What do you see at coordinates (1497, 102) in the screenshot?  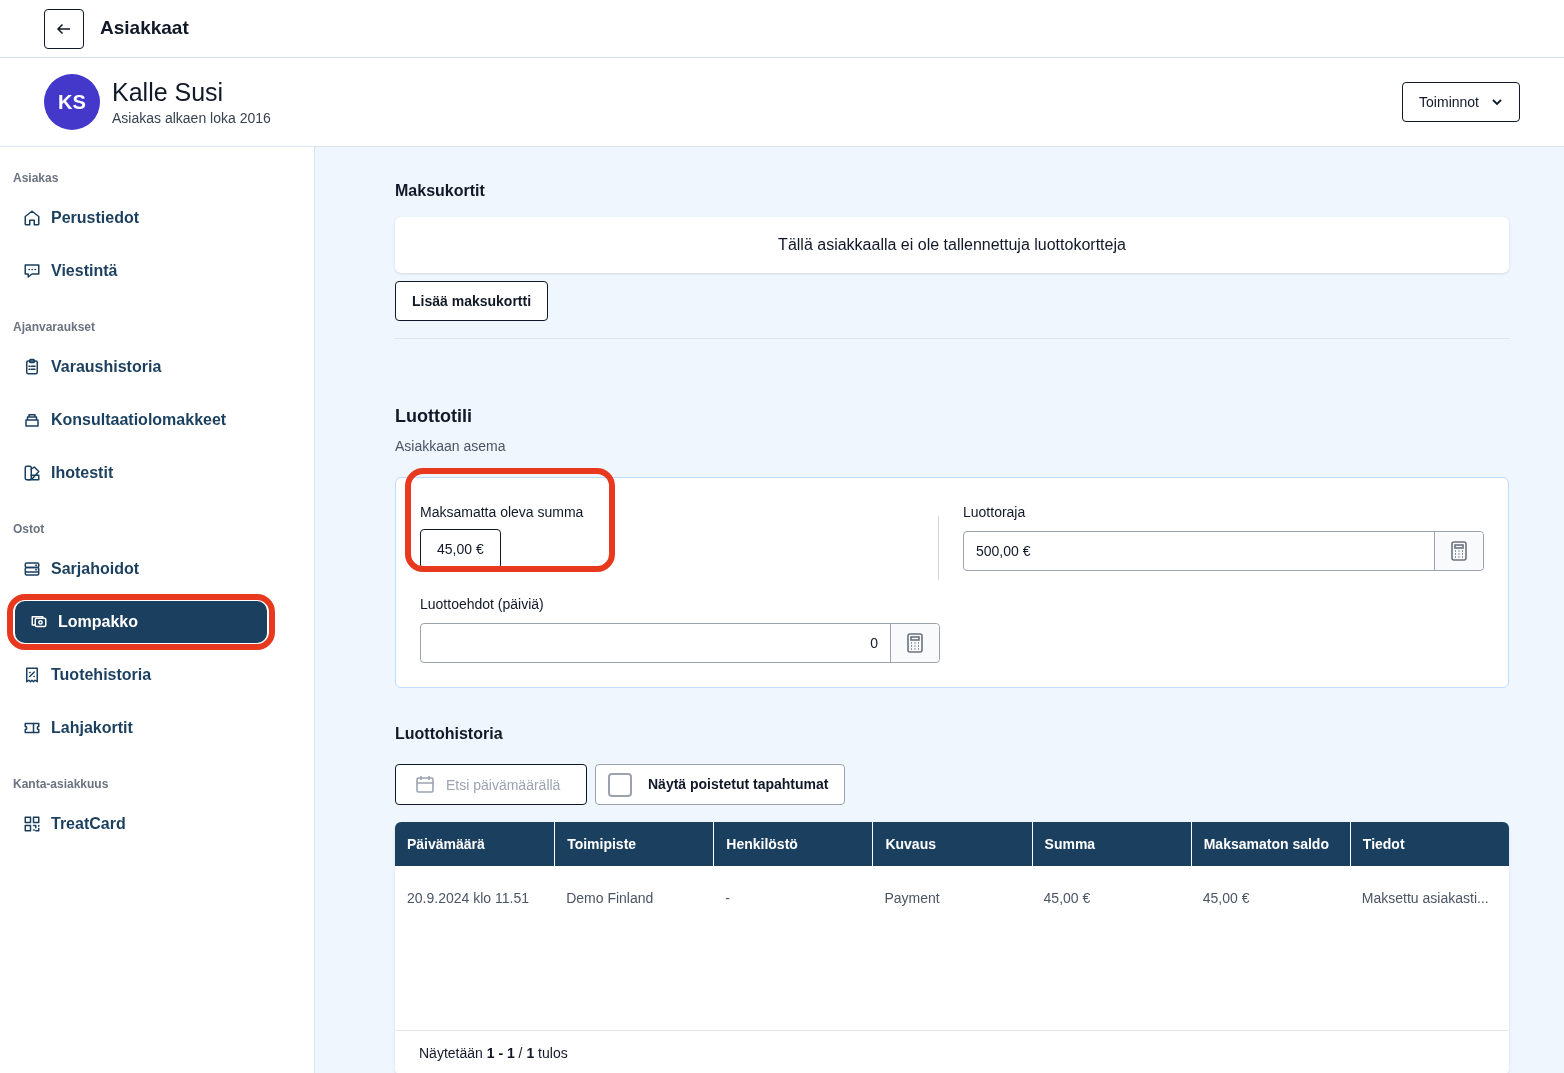 I see `chevron-down-icon` at bounding box center [1497, 102].